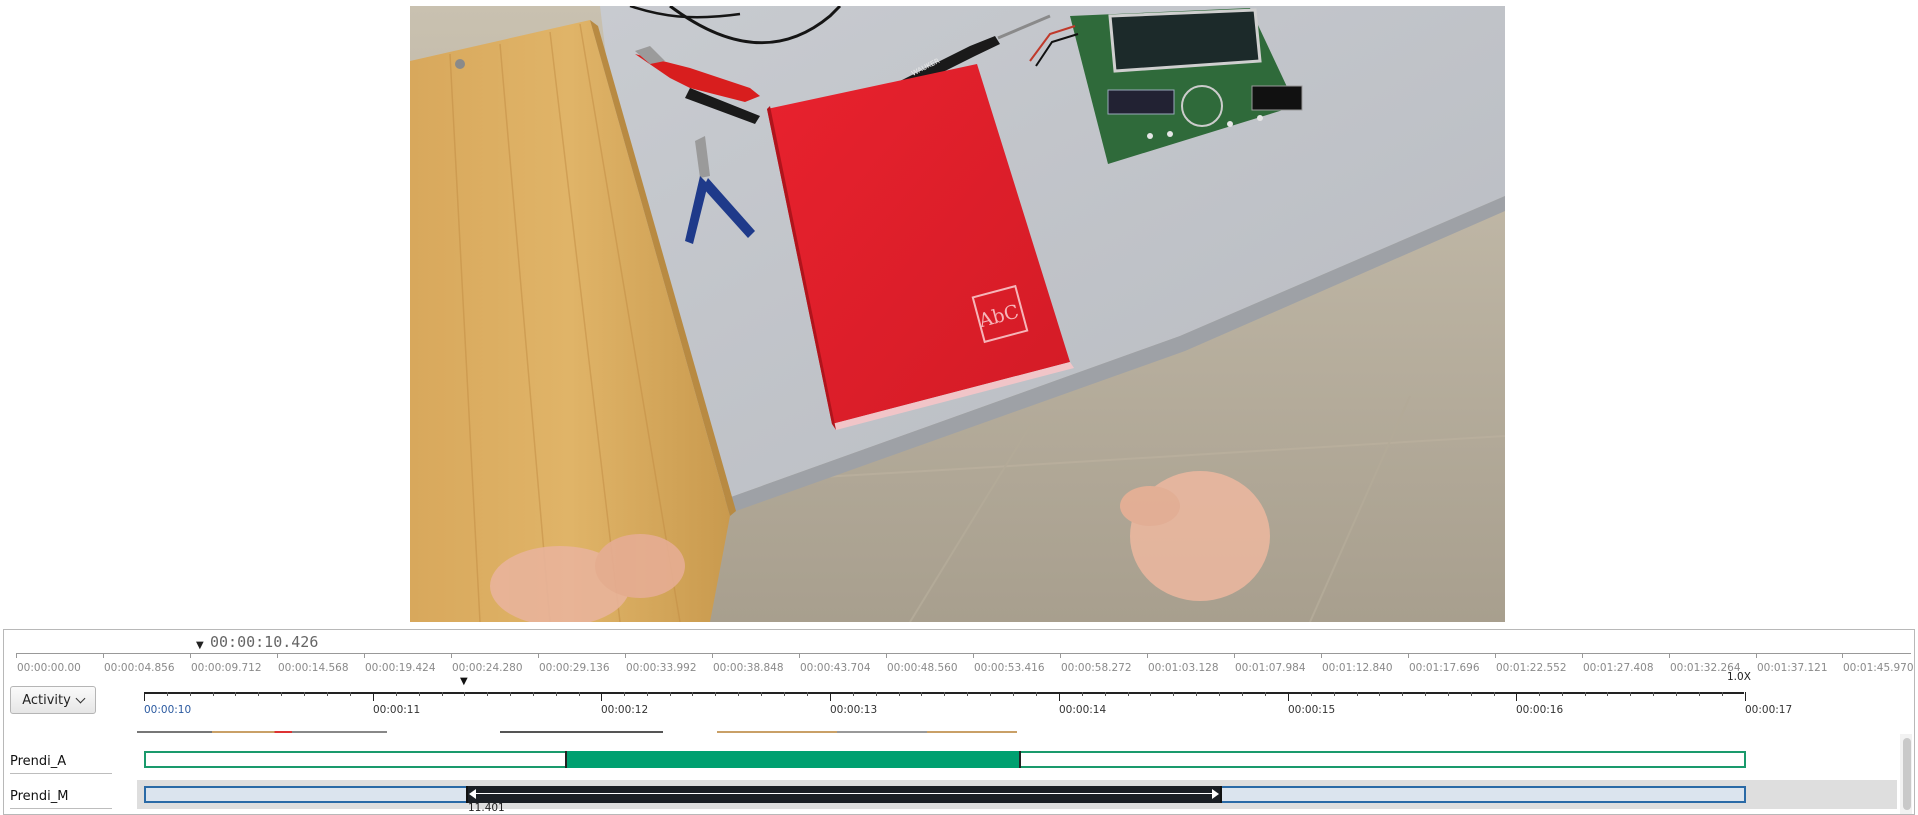  What do you see at coordinates (748, 668) in the screenshot?
I see `overview-tick-label: 00:00:38.848` at bounding box center [748, 668].